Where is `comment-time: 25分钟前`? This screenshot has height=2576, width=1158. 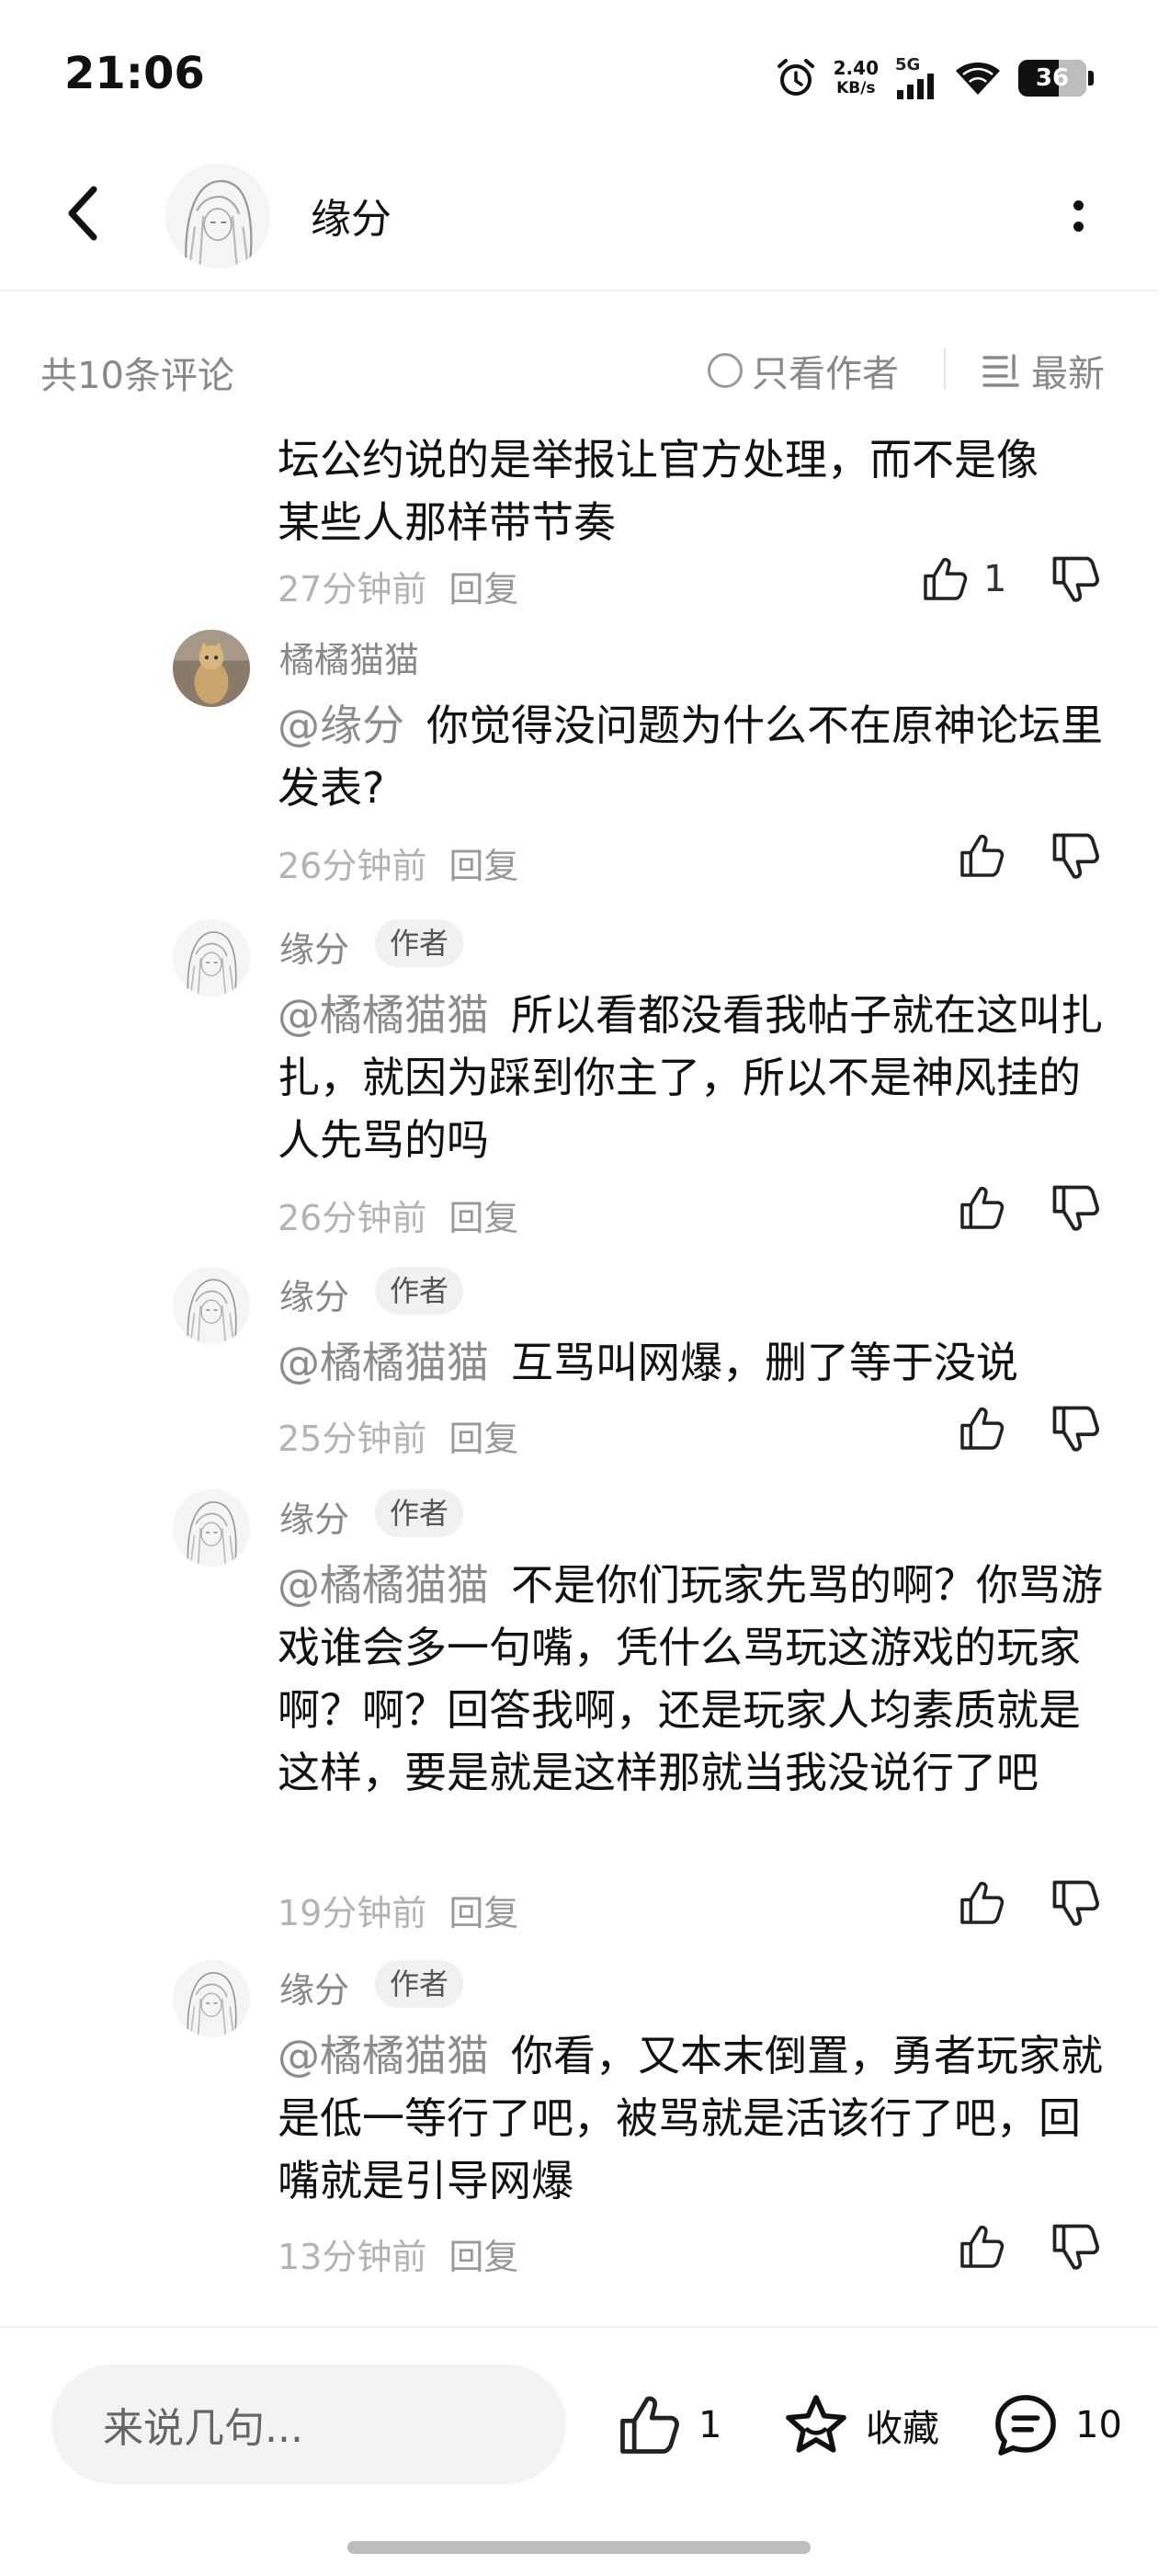
comment-time: 25分钟前 is located at coordinates (352, 1439).